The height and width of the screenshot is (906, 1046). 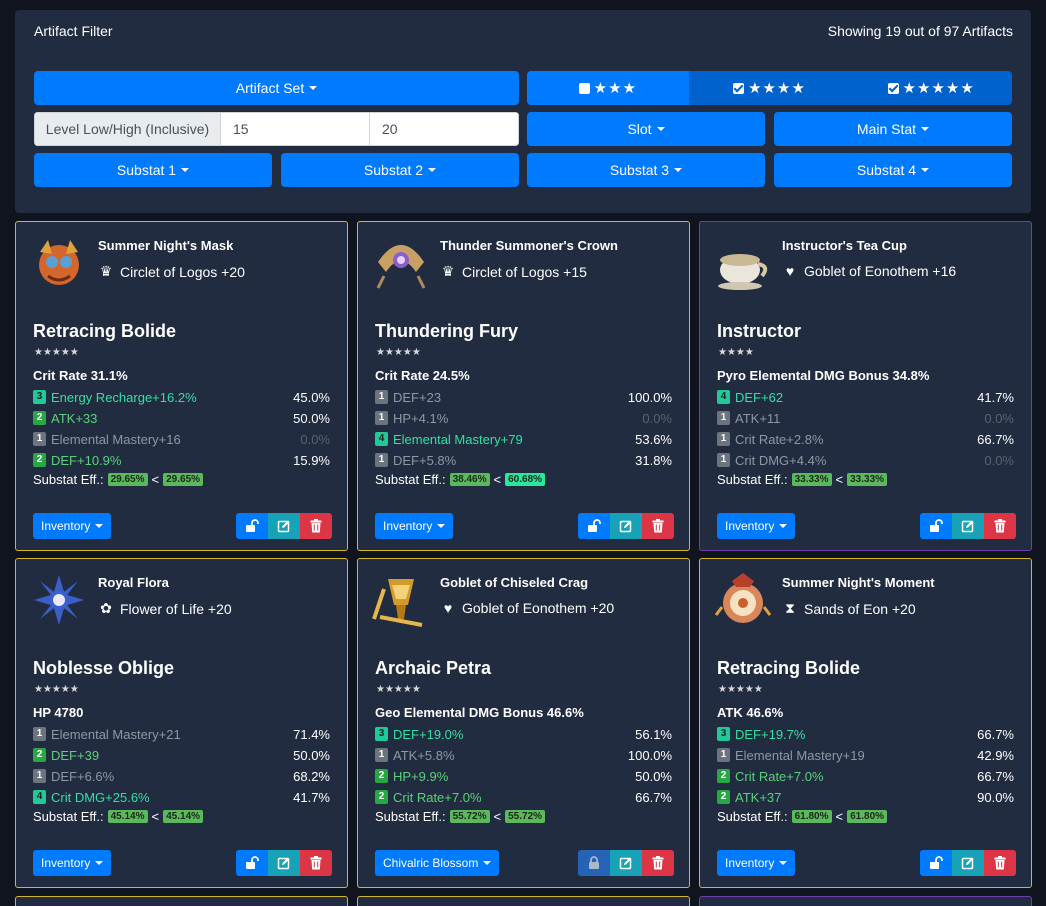 What do you see at coordinates (66, 526) in the screenshot?
I see `location-label: Inventory` at bounding box center [66, 526].